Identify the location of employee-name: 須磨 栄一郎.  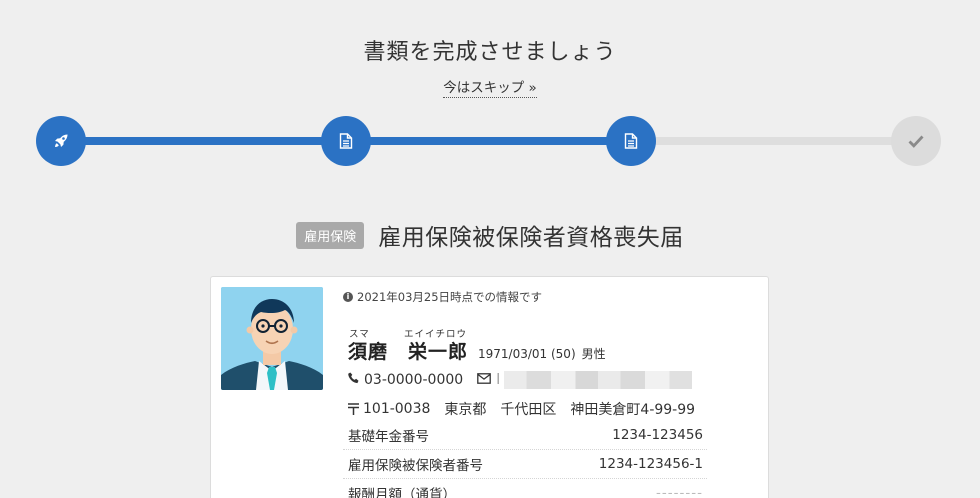
(408, 352).